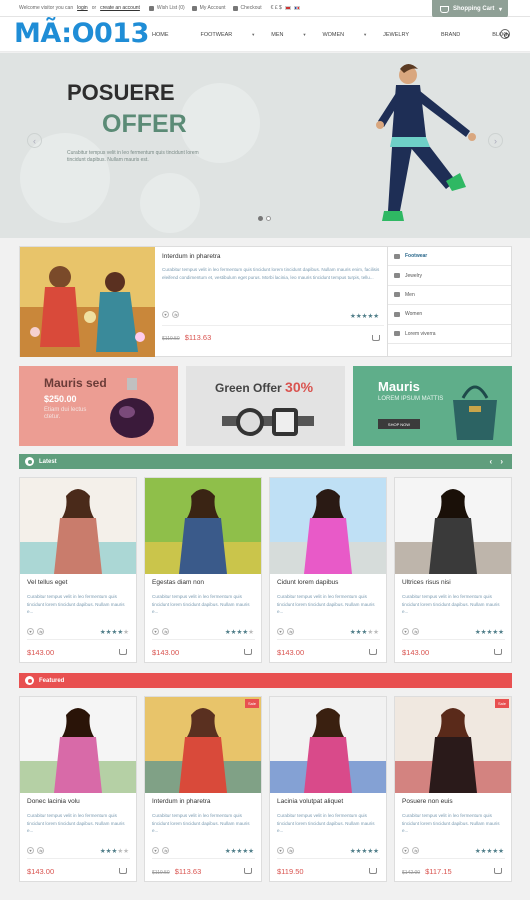  What do you see at coordinates (166, 8) in the screenshot?
I see `wishlist-link: Wish List (0)` at bounding box center [166, 8].